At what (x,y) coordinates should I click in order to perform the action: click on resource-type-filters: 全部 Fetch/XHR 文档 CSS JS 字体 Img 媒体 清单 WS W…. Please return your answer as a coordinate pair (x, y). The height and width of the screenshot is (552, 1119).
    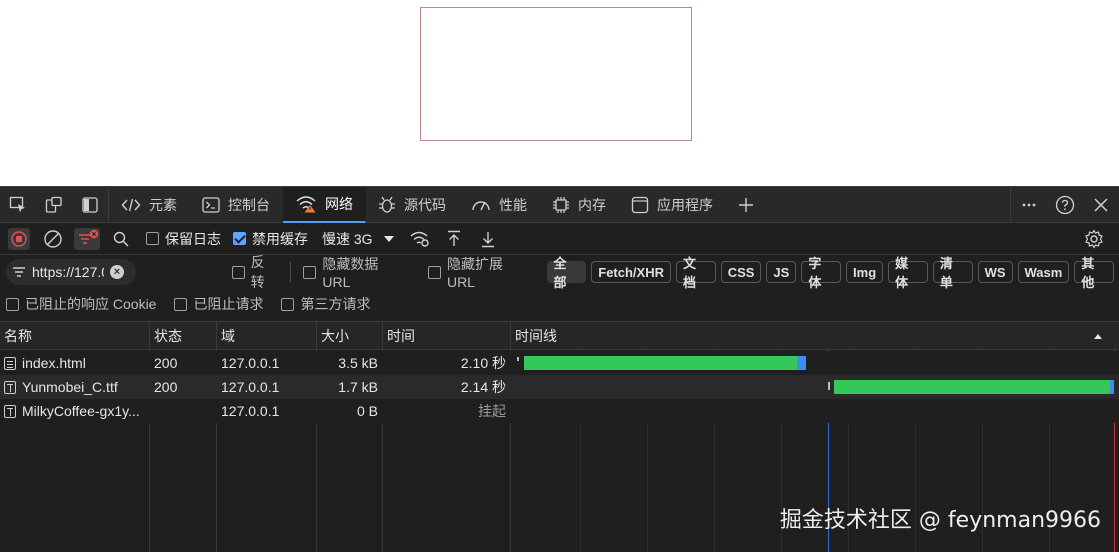
    Looking at the image, I should click on (832, 273).